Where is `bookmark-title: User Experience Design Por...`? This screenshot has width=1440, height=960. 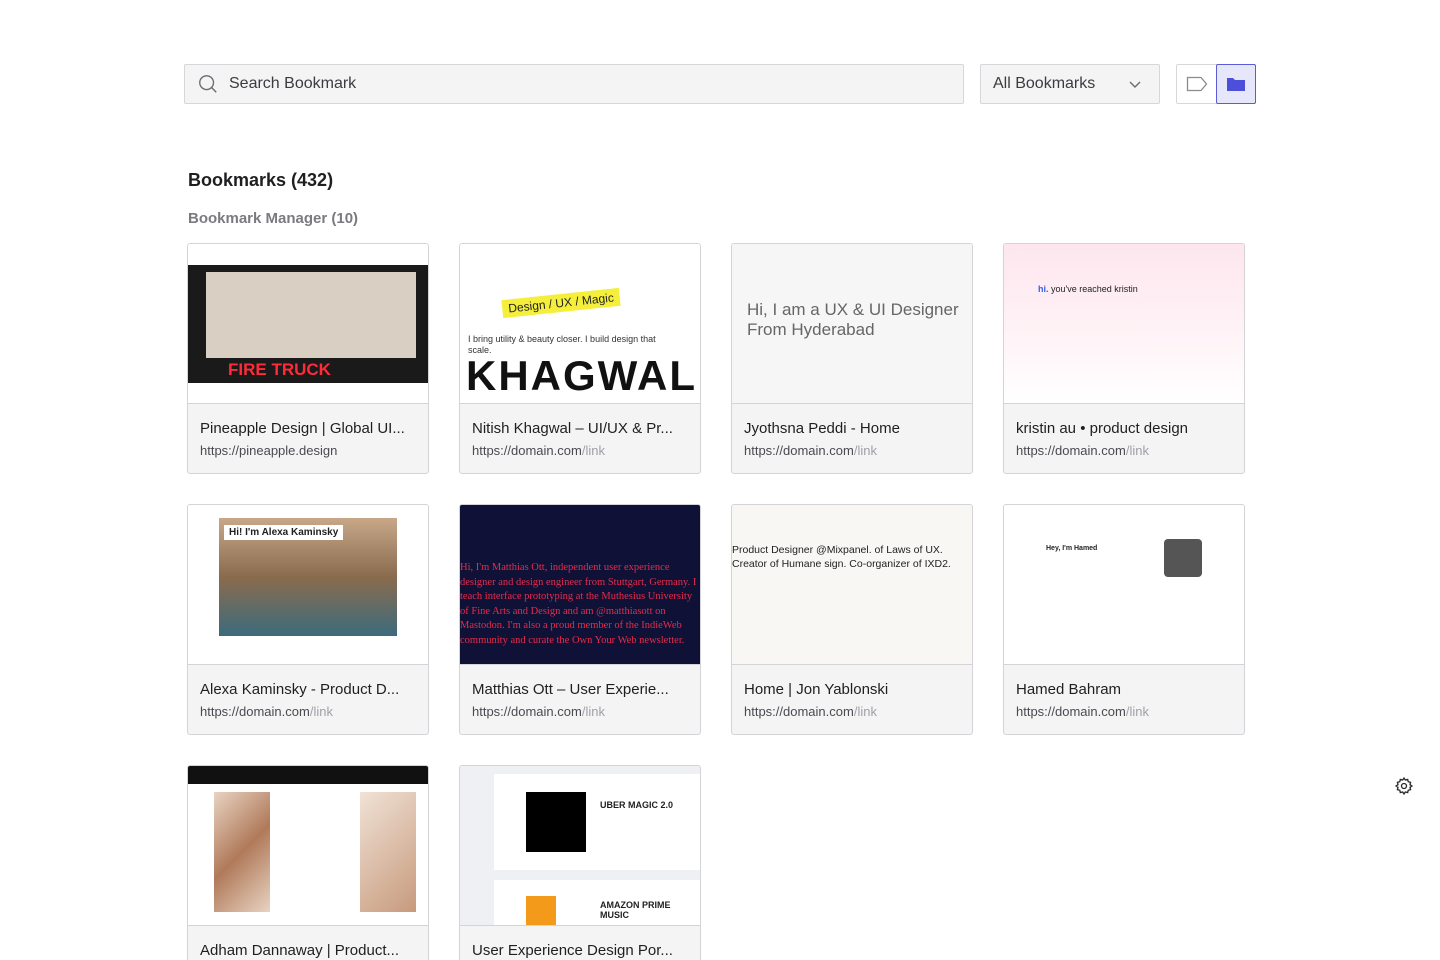
bookmark-title: User Experience Design Por... is located at coordinates (582, 950).